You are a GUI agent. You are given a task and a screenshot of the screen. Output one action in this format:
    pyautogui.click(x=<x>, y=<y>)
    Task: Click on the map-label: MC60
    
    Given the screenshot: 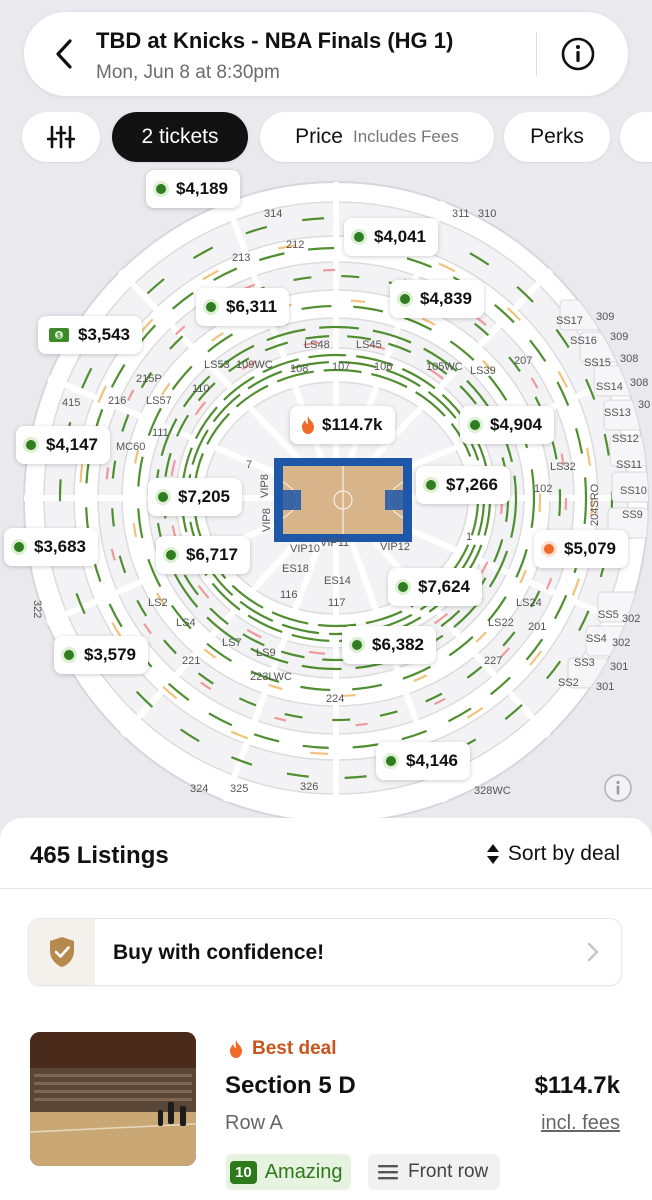 What is the action you would take?
    pyautogui.click(x=130, y=447)
    